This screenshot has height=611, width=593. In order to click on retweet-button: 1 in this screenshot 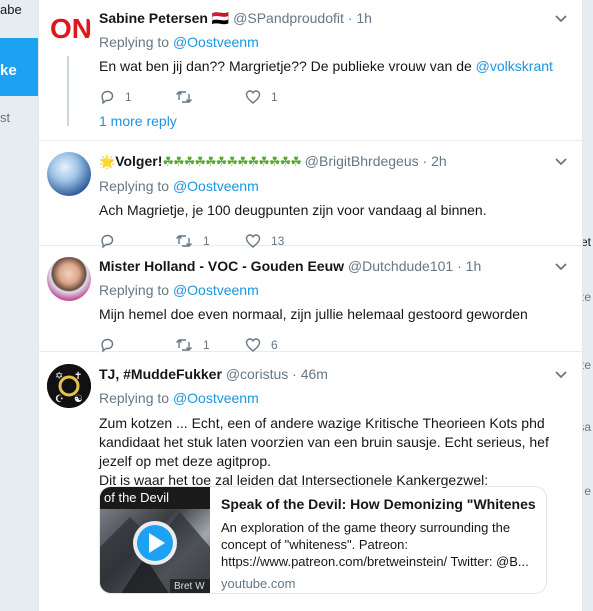, I will do `click(210, 345)`.